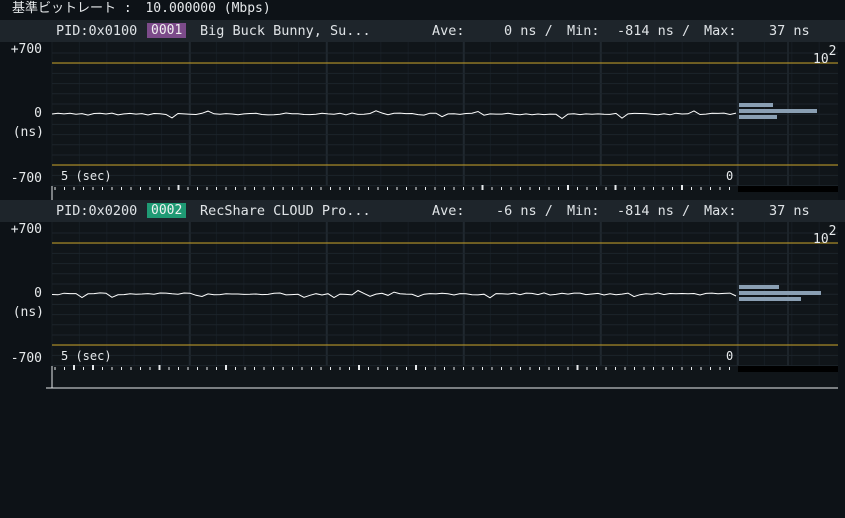  I want to click on pid-label: PID:0x0200, so click(97, 211).